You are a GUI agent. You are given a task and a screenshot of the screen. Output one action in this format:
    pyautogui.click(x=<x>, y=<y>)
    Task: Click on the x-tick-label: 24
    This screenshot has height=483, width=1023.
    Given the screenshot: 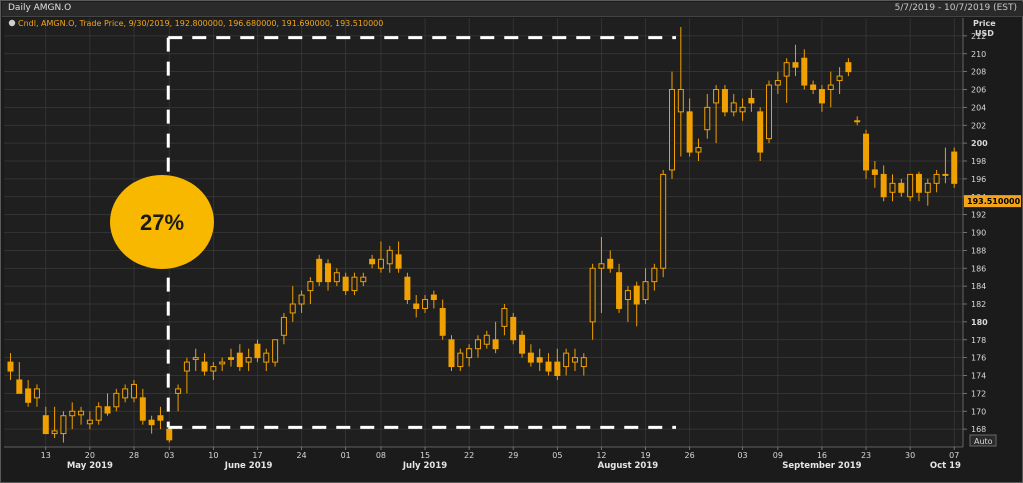 What is the action you would take?
    pyautogui.click(x=301, y=455)
    